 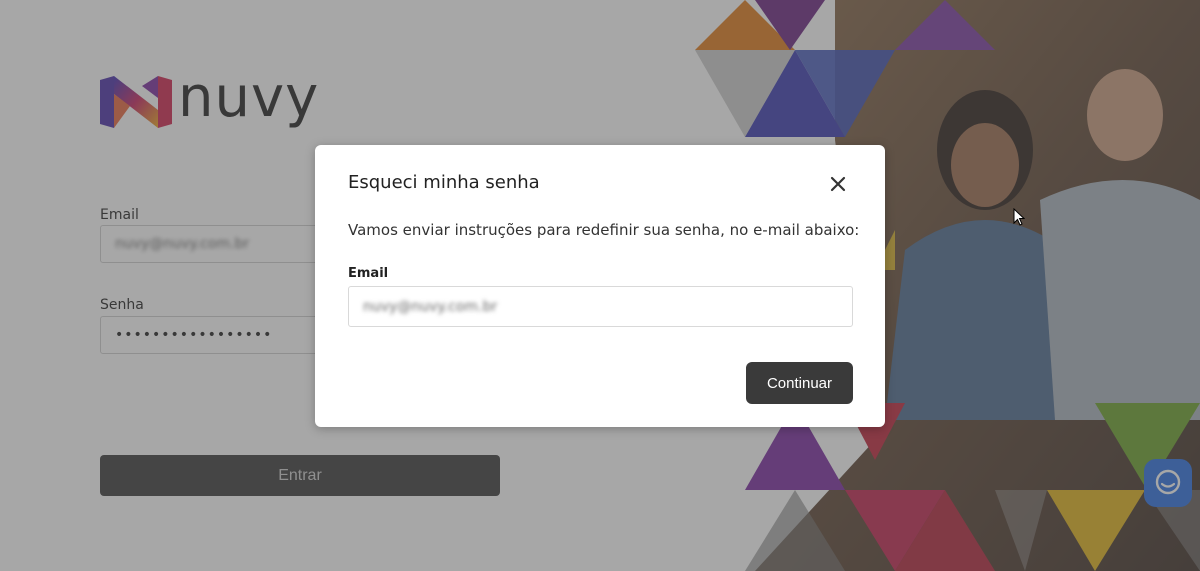 I want to click on dialog-email-value: nuvy@nuvy.com.br, so click(x=430, y=306).